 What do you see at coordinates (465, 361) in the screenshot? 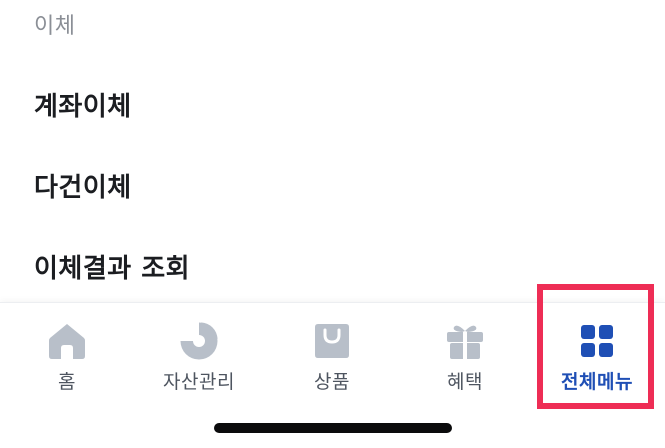
I see `tab-benefits: 혜택` at bounding box center [465, 361].